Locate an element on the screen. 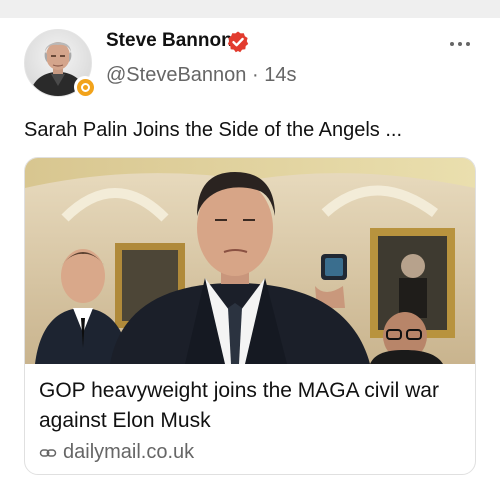  link-icon is located at coordinates (48, 452).